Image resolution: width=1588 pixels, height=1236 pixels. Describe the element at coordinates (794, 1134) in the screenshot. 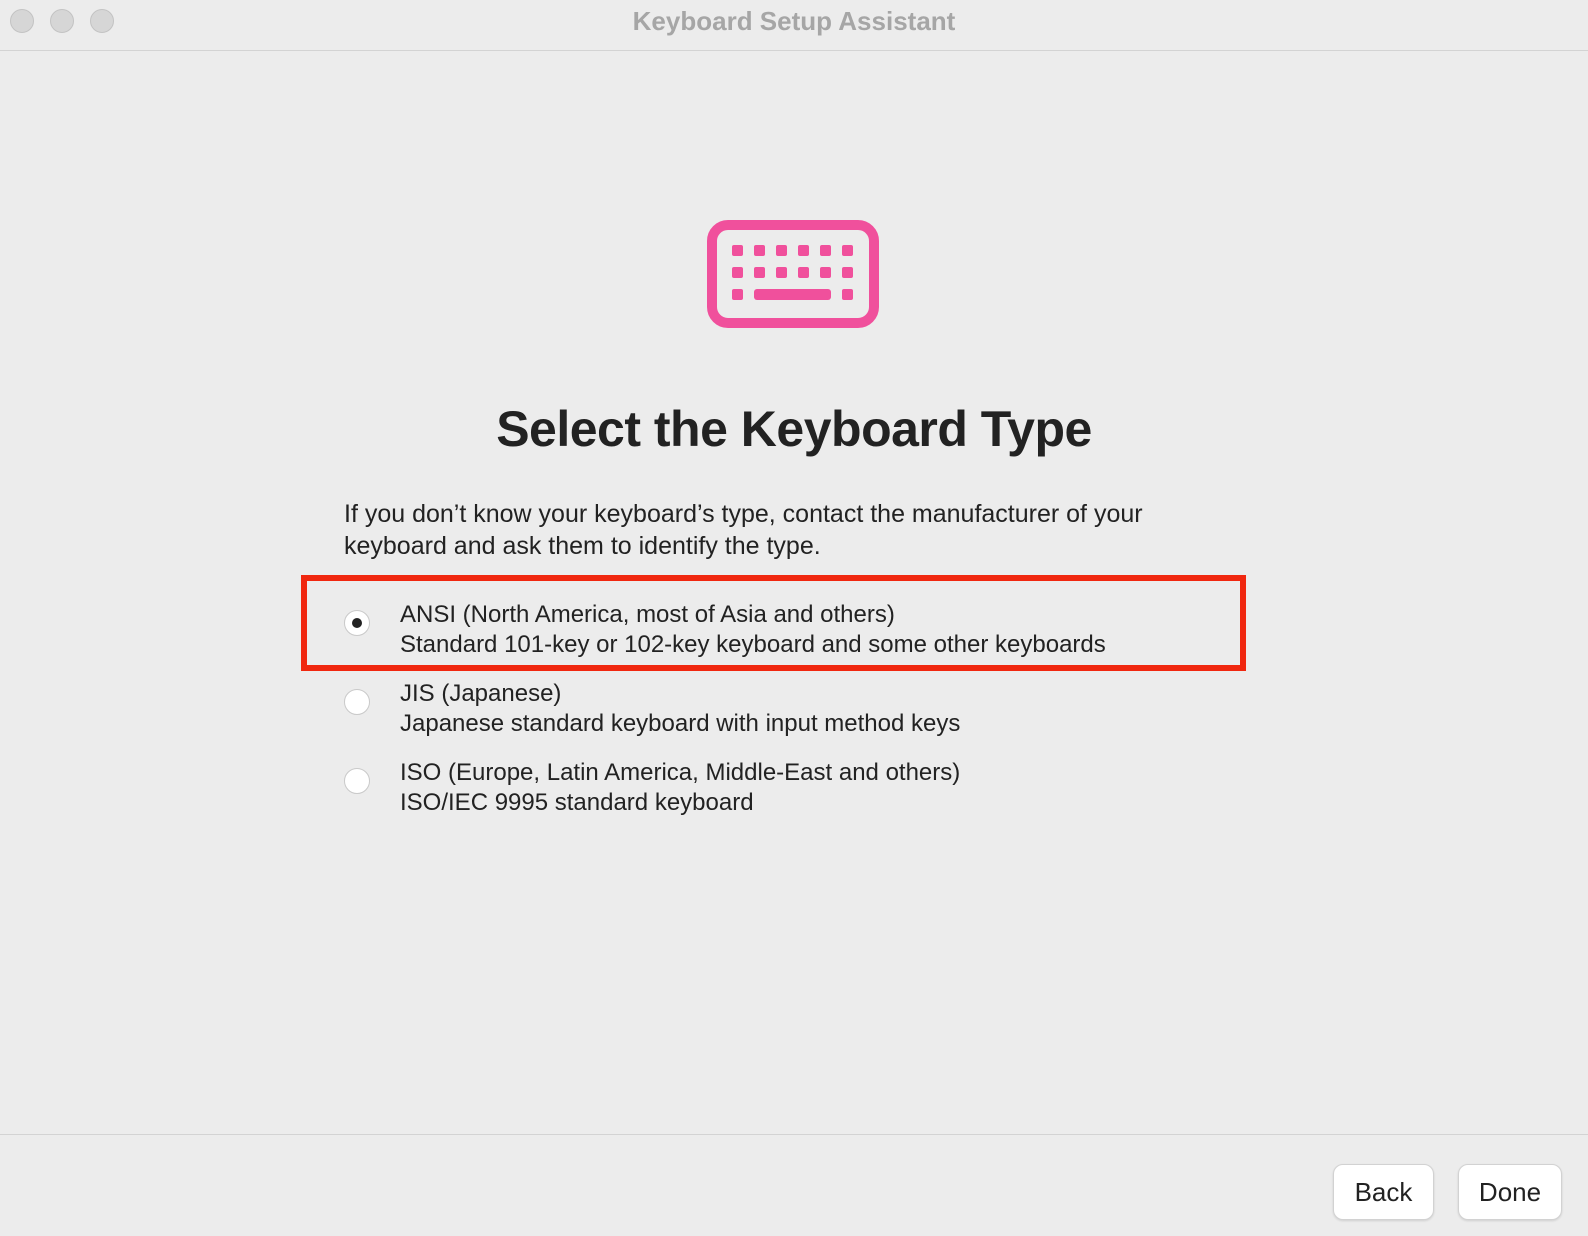

I see `bottom-divider` at that location.